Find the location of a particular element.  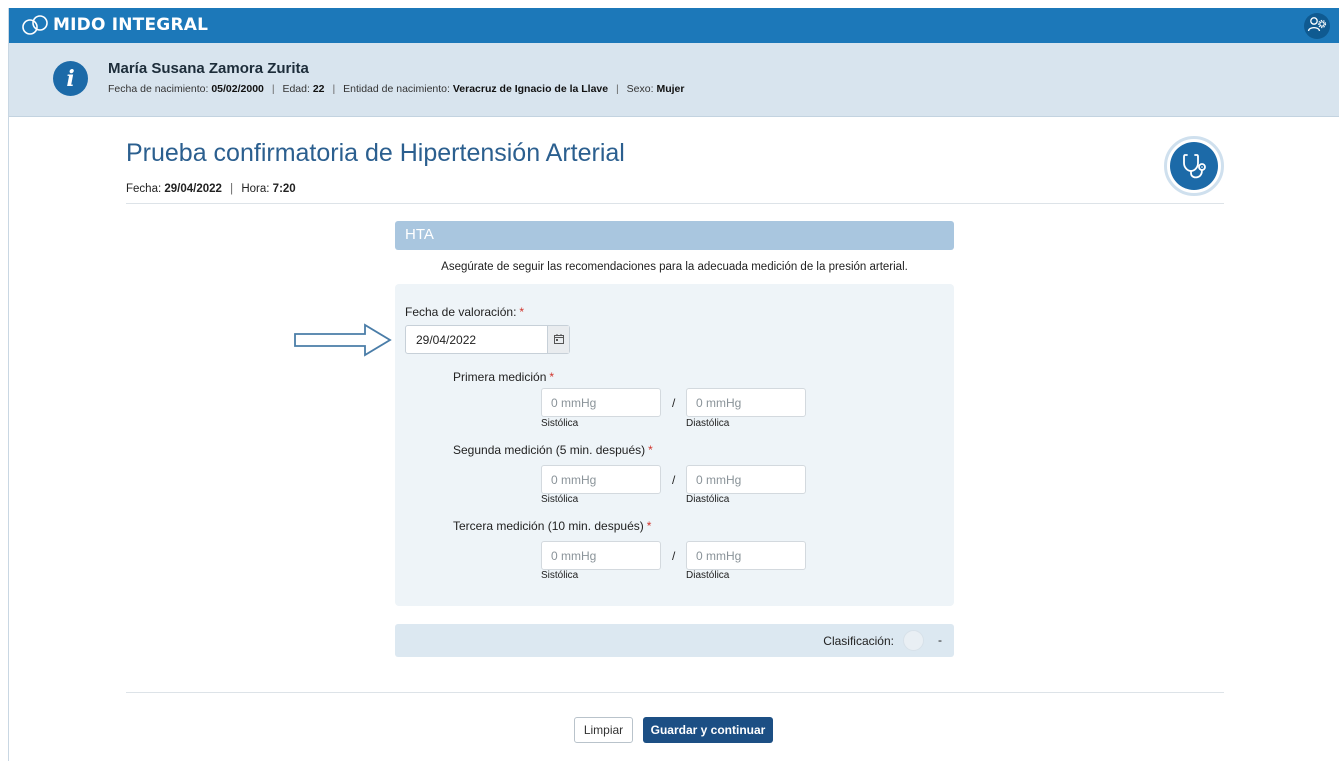

top-bar: MIDO INTEGRAL is located at coordinates (674, 25).